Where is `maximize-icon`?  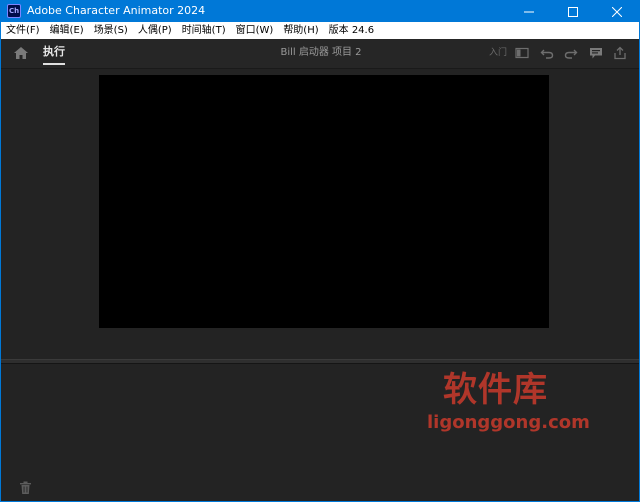
maximize-icon is located at coordinates (573, 11).